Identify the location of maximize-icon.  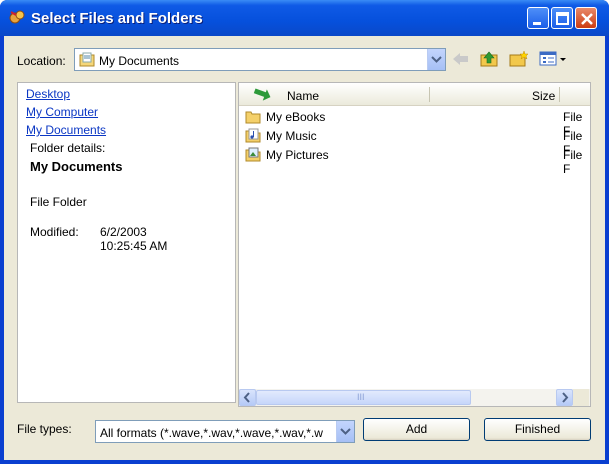
(562, 18).